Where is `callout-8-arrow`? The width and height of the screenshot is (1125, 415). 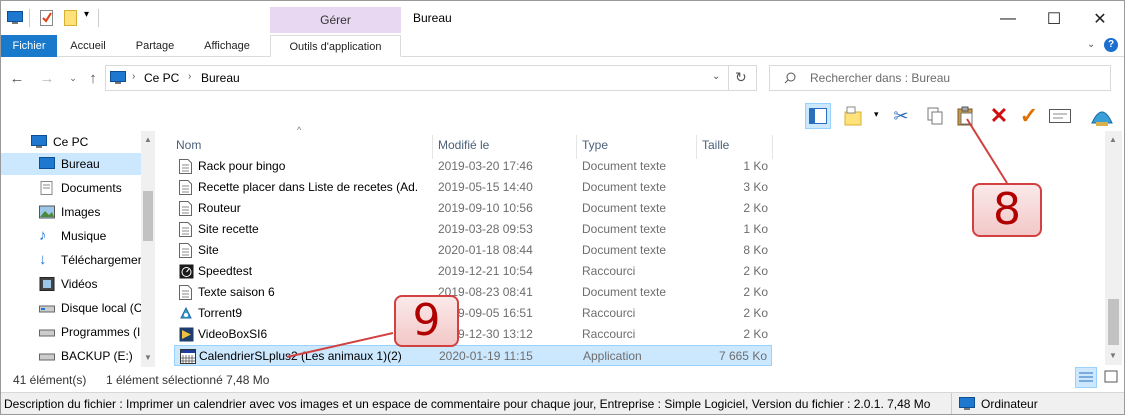
callout-8-arrow is located at coordinates (987, 151).